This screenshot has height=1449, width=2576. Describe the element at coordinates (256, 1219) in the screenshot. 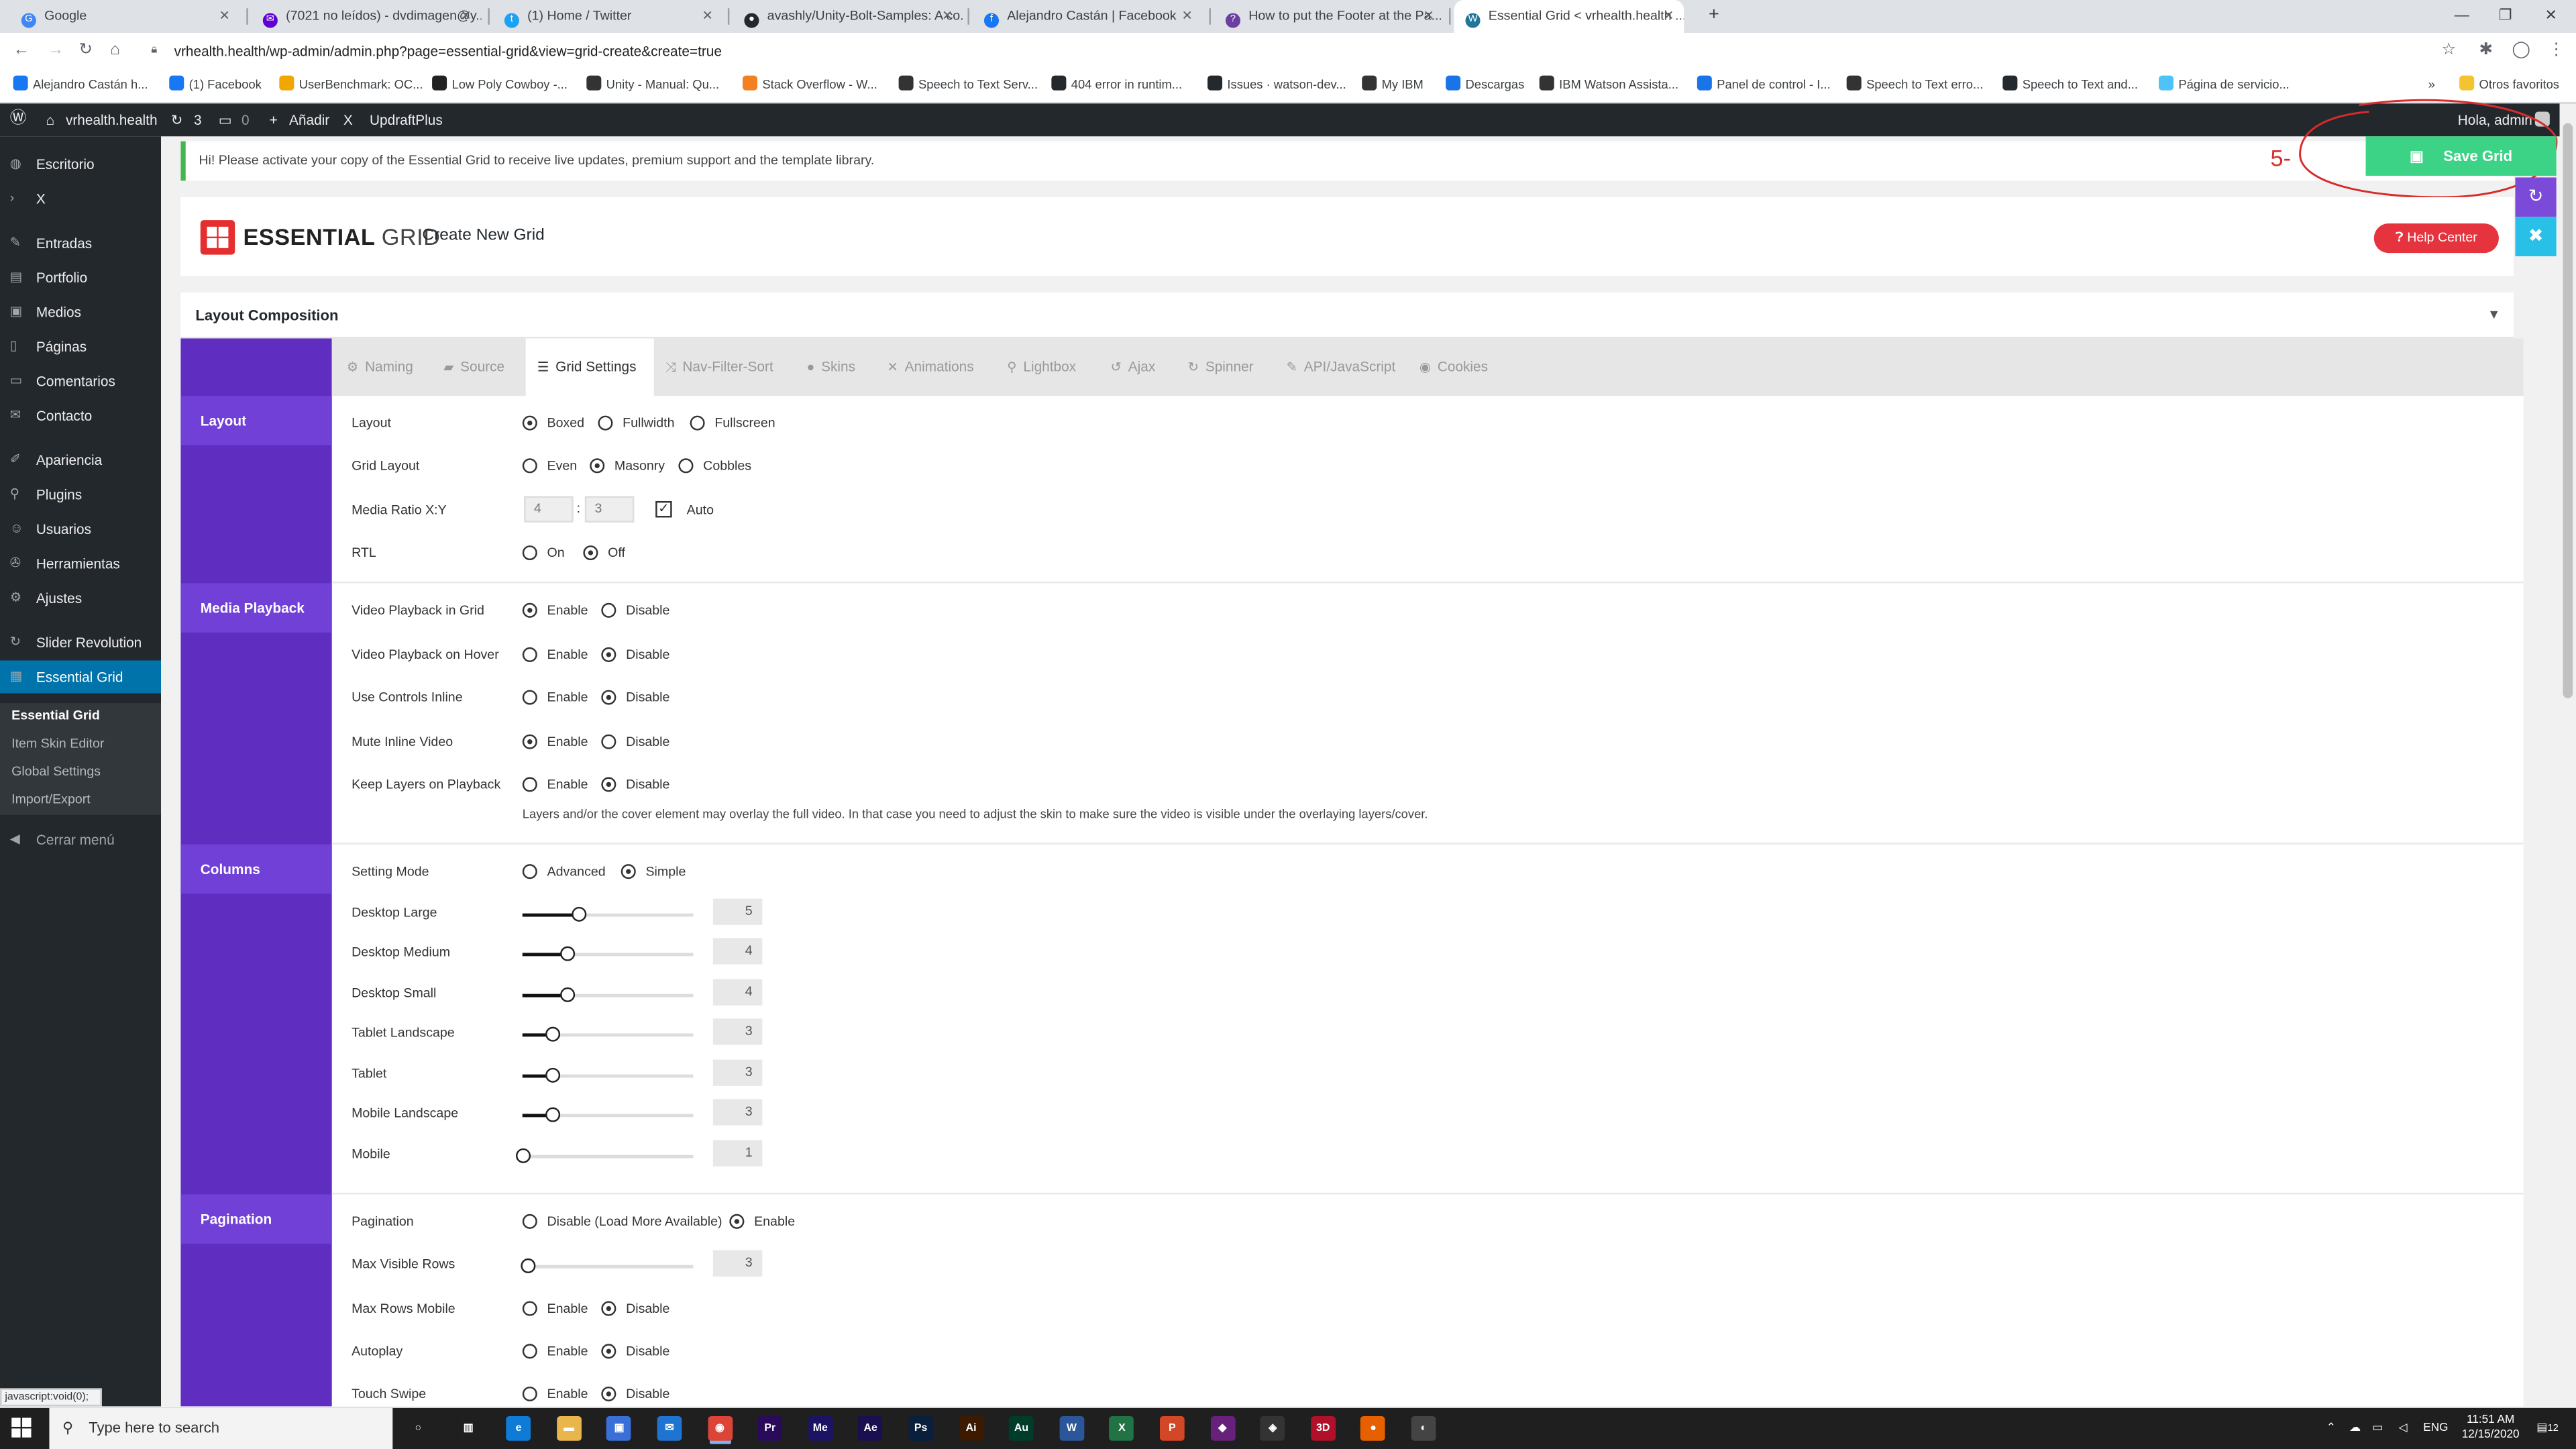

I see `section-pagination: Pagination` at that location.